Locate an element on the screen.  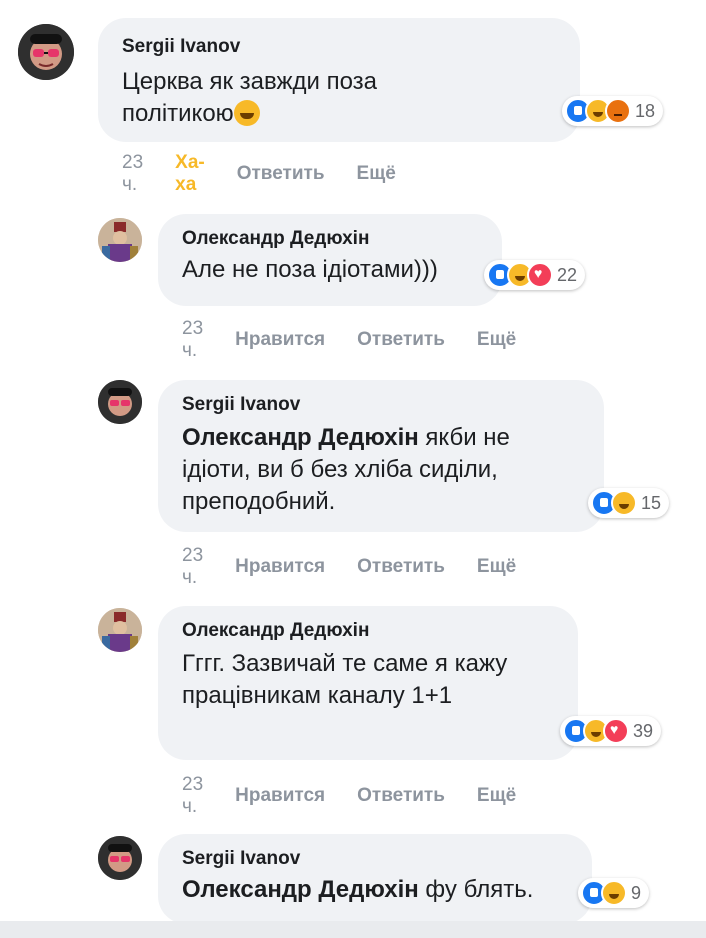
comment-actions: 23 ч. Ха-ха Ответить Ещё is located at coordinates (275, 174).